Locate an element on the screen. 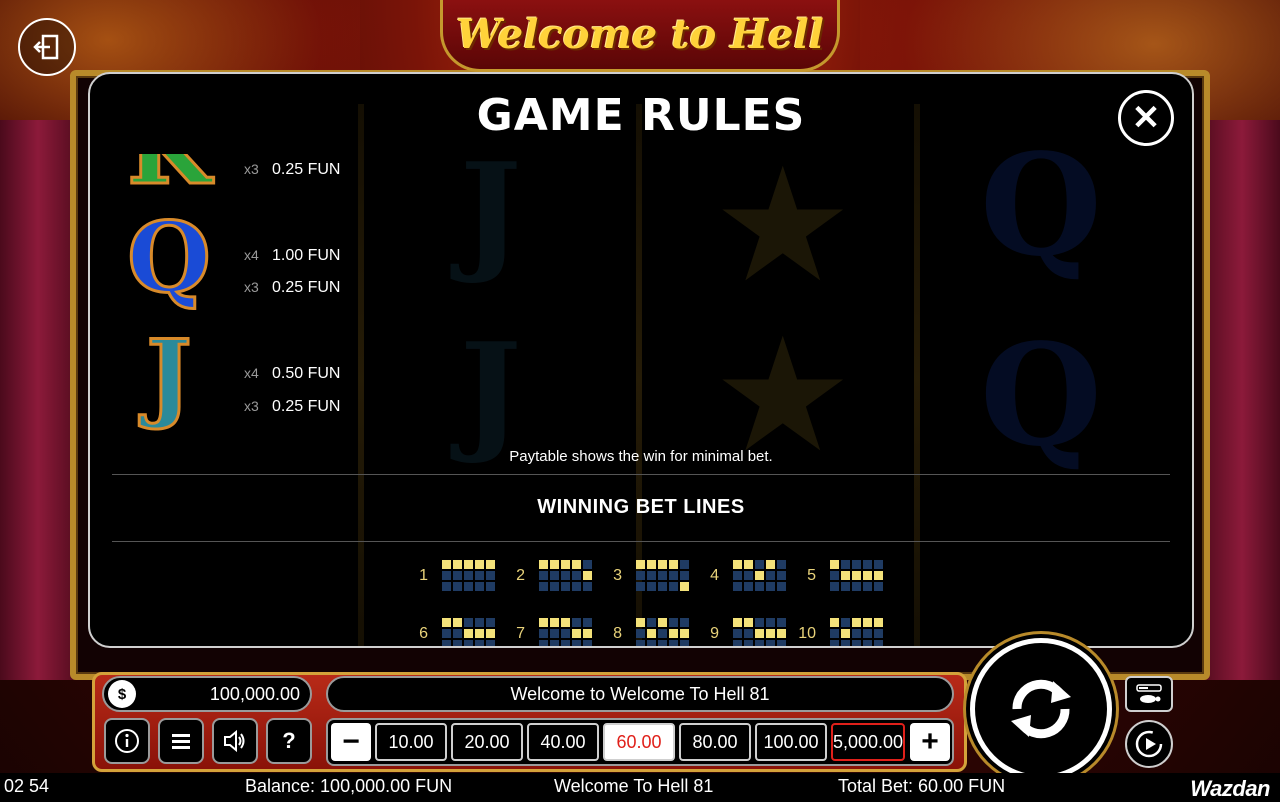 Image resolution: width=1280 pixels, height=802 pixels. bet-decrease-button: − is located at coordinates (351, 742).